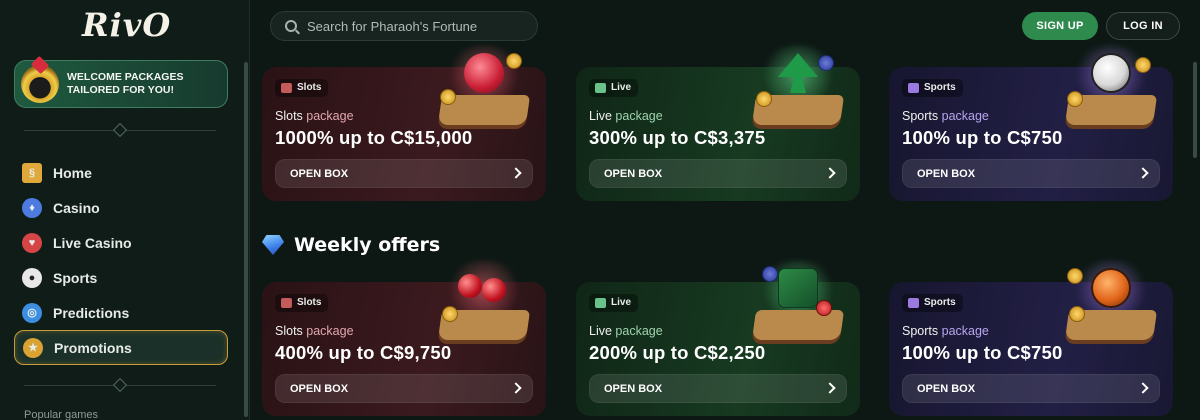  What do you see at coordinates (32, 242) in the screenshot?
I see `live-casino-icon: ♥` at bounding box center [32, 242].